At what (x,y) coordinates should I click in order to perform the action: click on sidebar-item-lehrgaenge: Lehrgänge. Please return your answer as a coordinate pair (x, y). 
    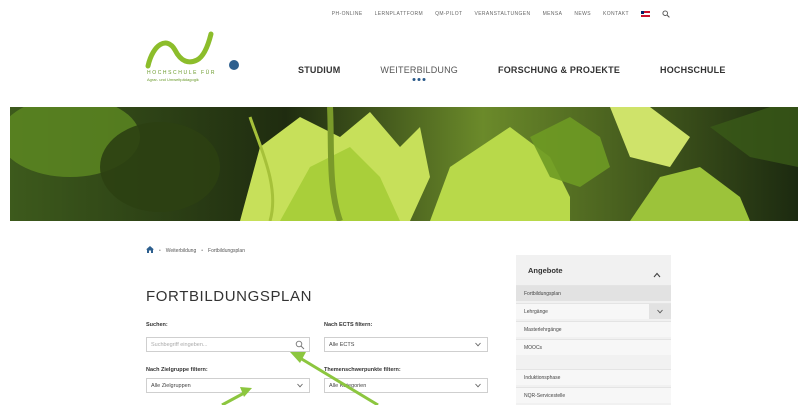
    Looking at the image, I should click on (593, 311).